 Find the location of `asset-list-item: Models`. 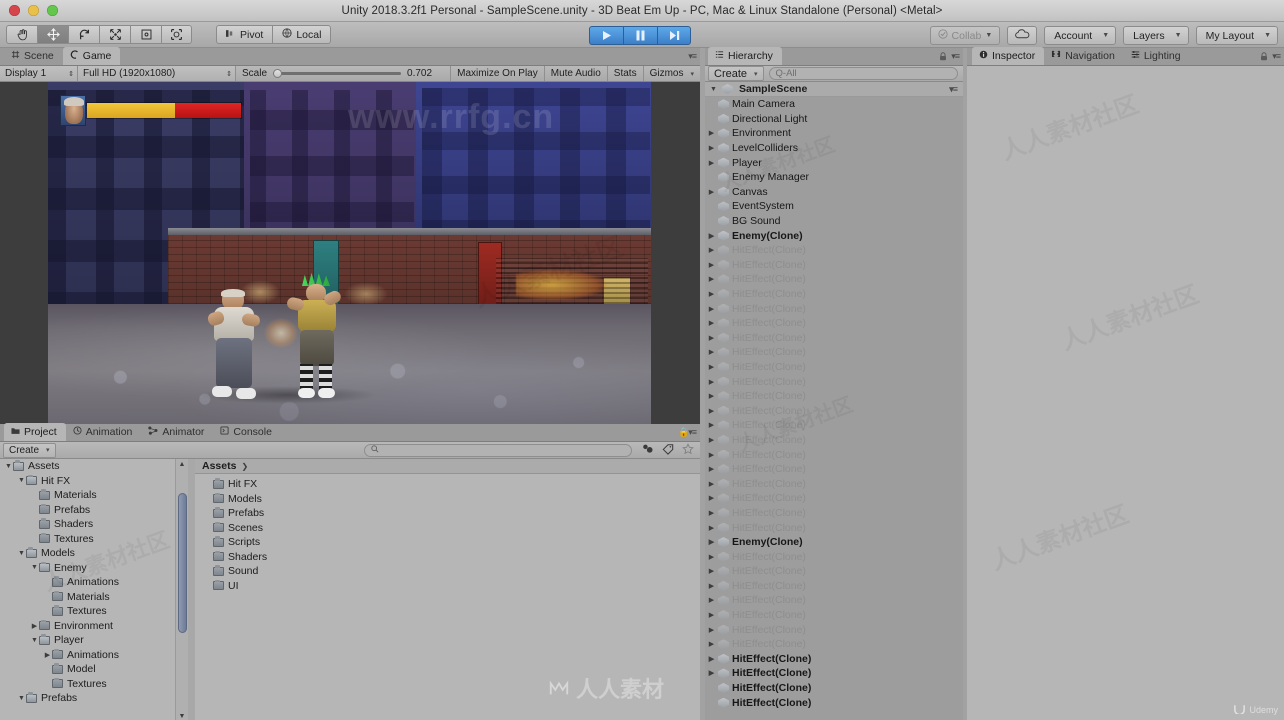

asset-list-item: Models is located at coordinates (447, 499).